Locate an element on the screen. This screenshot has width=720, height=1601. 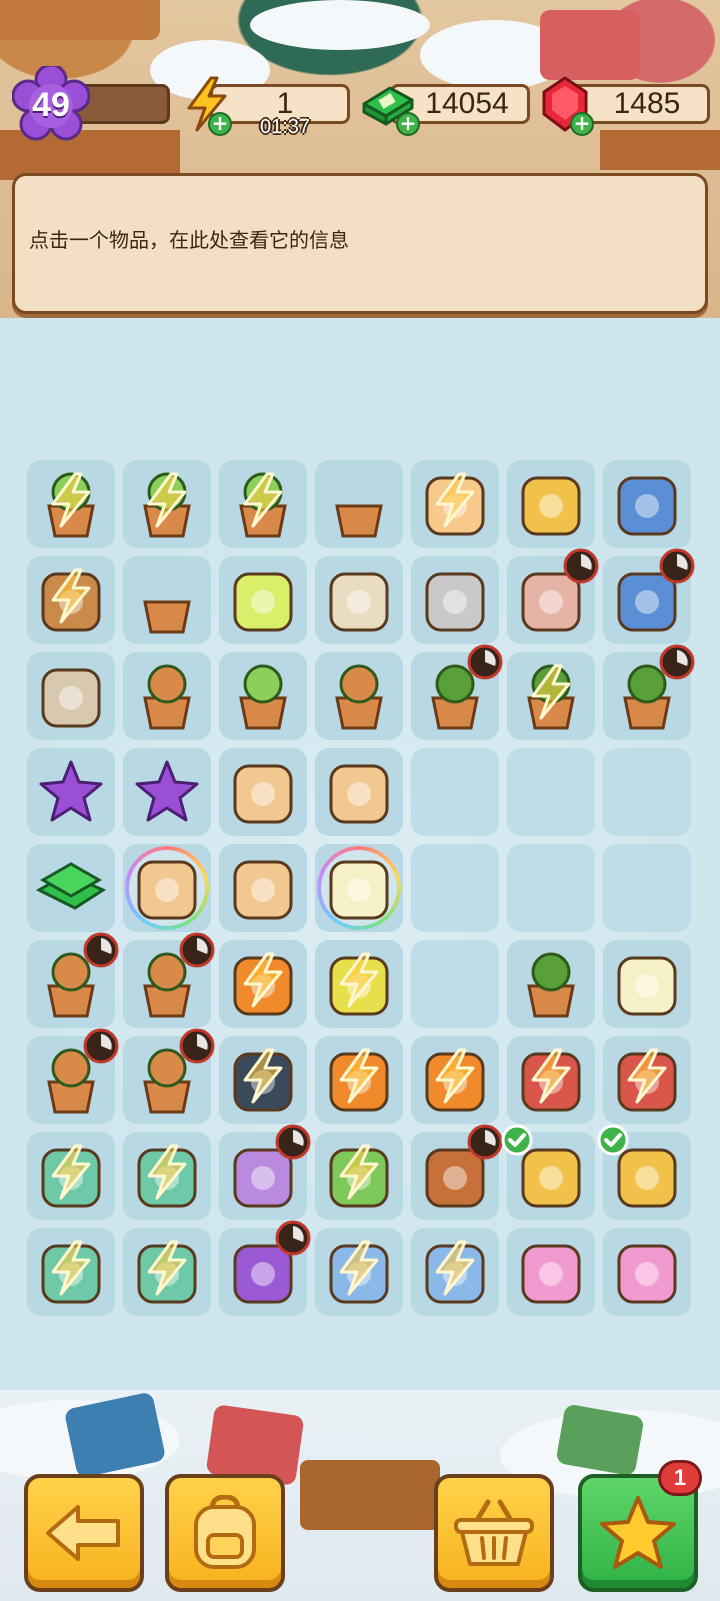
board-cell-purple-star is located at coordinates (167, 792).